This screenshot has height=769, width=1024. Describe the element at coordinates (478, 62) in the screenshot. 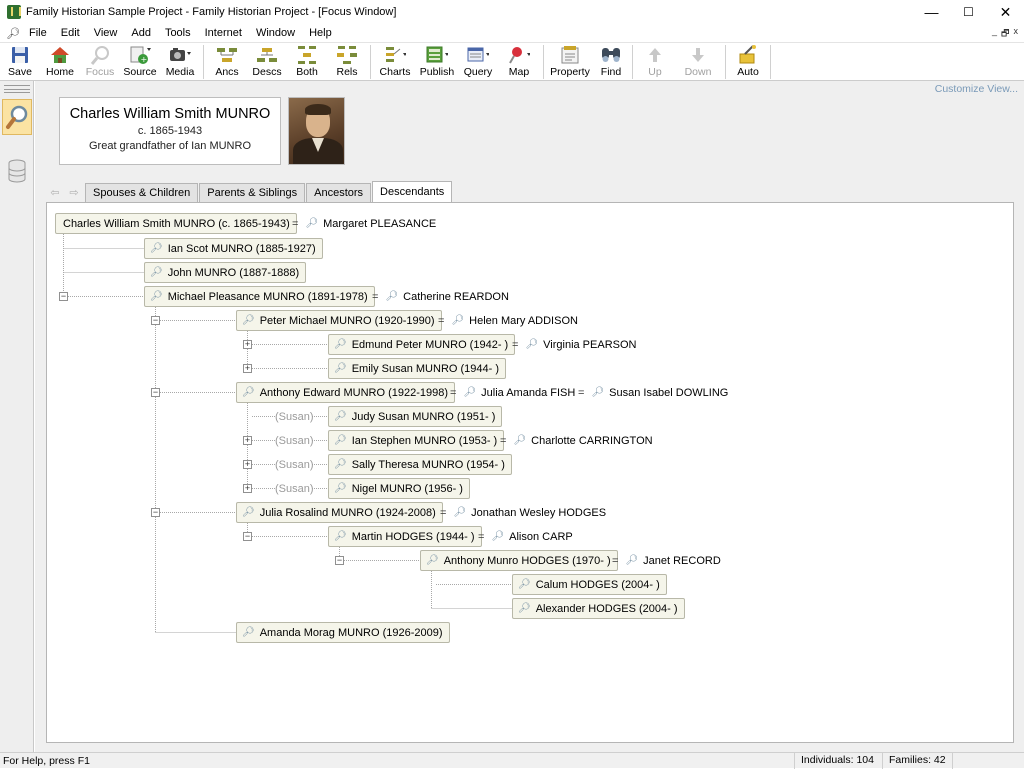

I see `query-button: Query` at that location.